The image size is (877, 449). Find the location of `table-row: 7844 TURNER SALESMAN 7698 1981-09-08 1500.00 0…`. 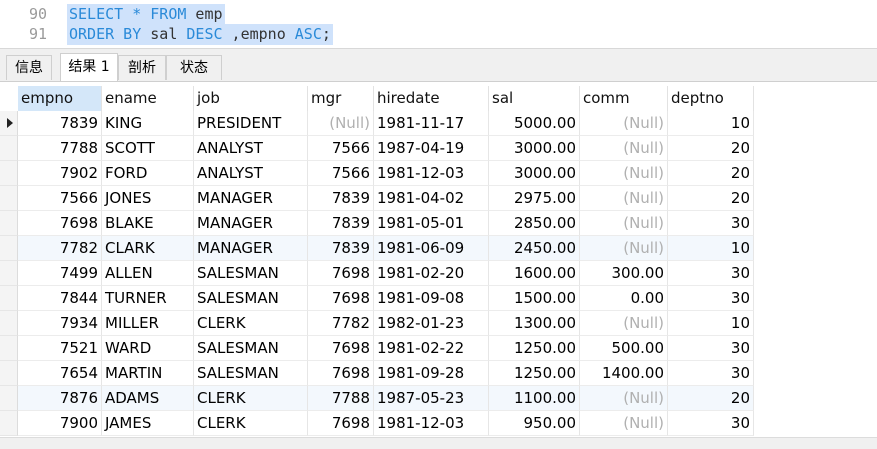

table-row: 7844 TURNER SALESMAN 7698 1981-09-08 1500.00 0… is located at coordinates (438, 298).